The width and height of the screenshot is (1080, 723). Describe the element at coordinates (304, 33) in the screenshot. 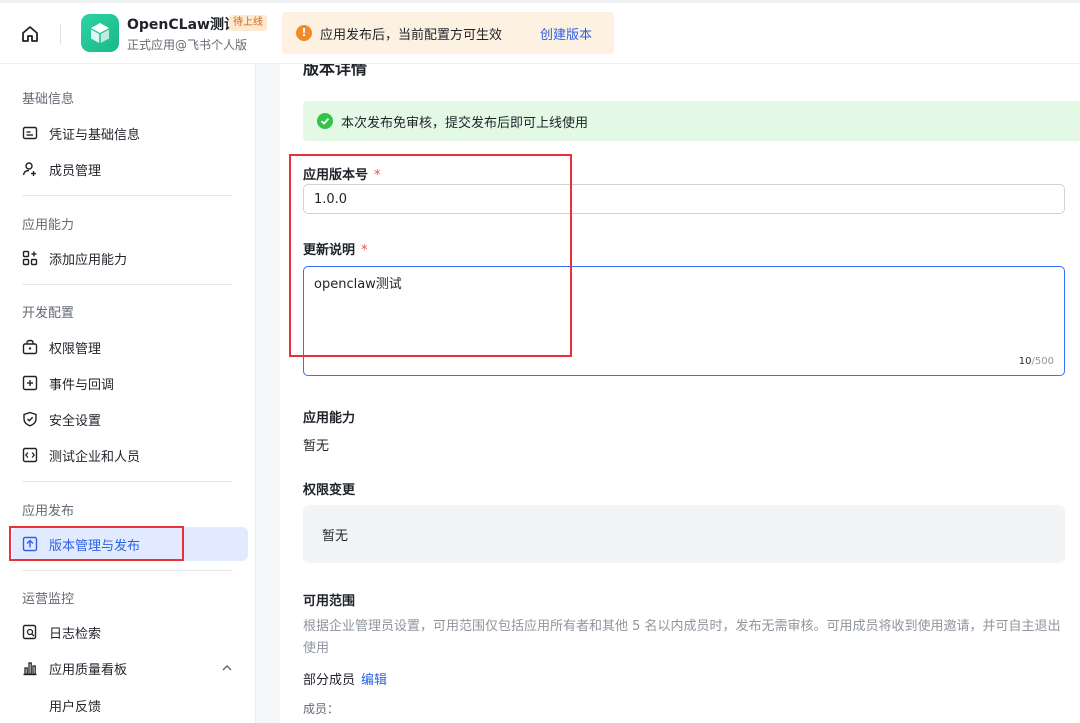

I see `warning-icon: !` at that location.